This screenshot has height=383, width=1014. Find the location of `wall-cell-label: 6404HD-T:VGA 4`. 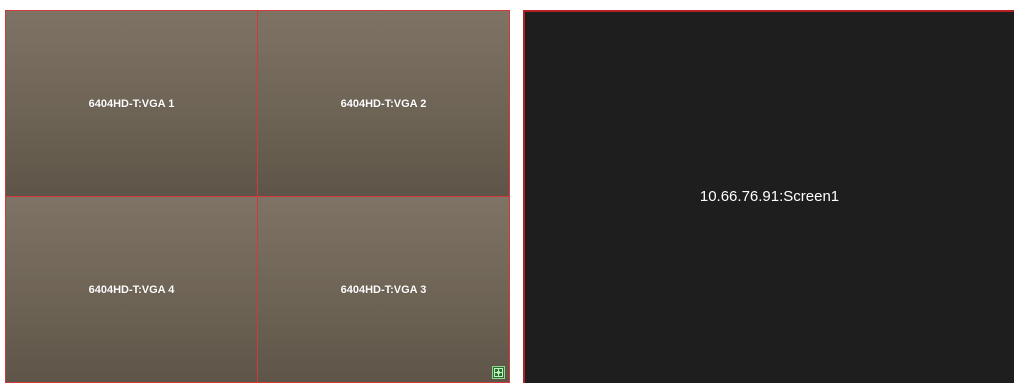

wall-cell-label: 6404HD-T:VGA 4 is located at coordinates (131, 289).